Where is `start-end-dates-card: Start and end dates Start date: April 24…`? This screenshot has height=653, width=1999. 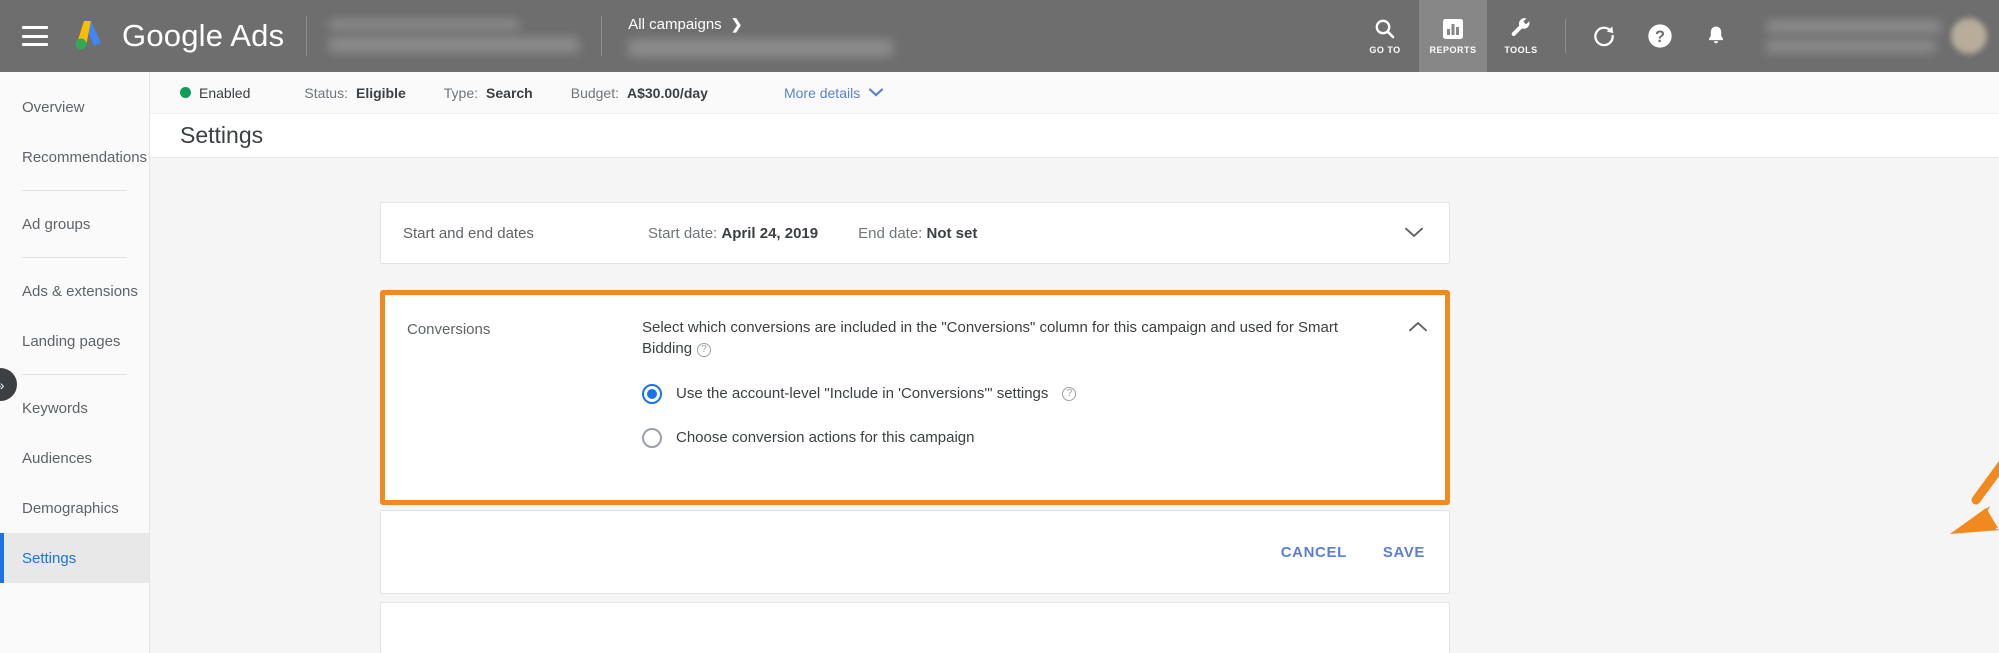 start-end-dates-card: Start and end dates Start date: April 24… is located at coordinates (915, 233).